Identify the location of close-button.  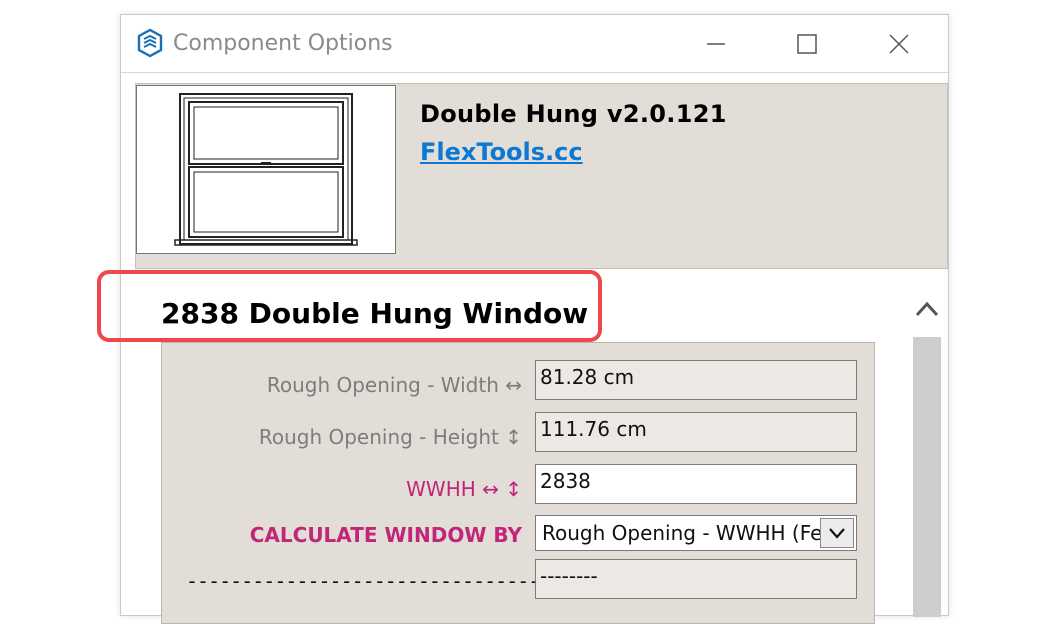
(899, 43).